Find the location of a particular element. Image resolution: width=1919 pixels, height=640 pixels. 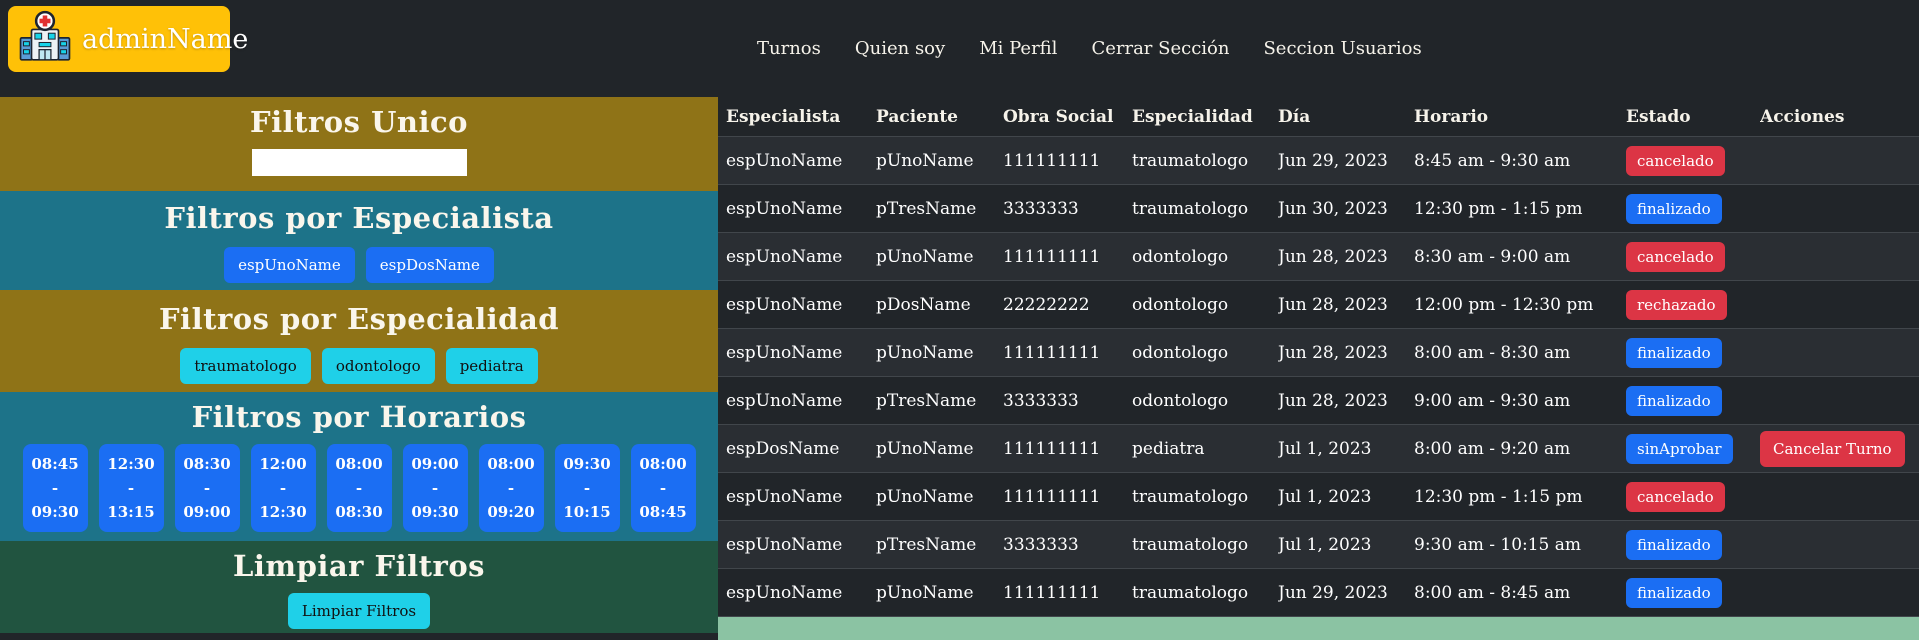

especialidad-button-row: traumatologo odontologo pediatra is located at coordinates (359, 366).